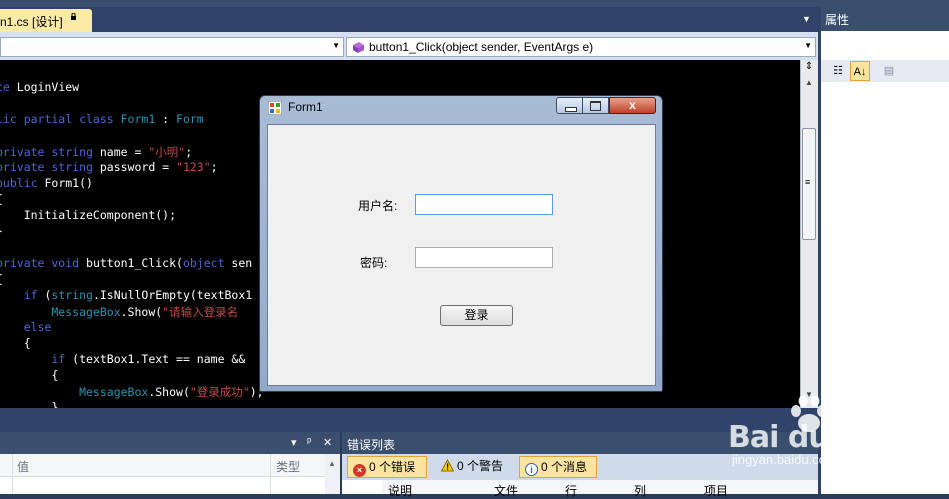 The image size is (949, 499). I want to click on close-button: x, so click(632, 105).